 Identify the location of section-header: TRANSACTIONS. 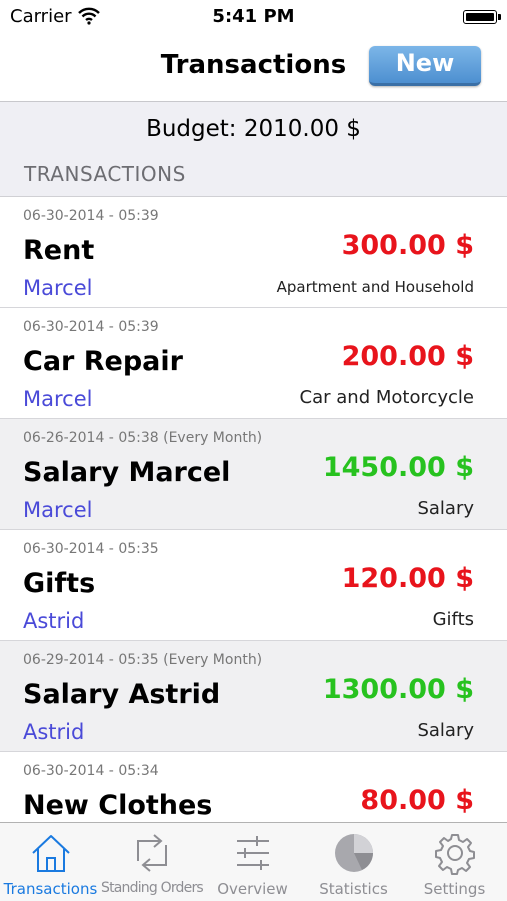
(253, 176).